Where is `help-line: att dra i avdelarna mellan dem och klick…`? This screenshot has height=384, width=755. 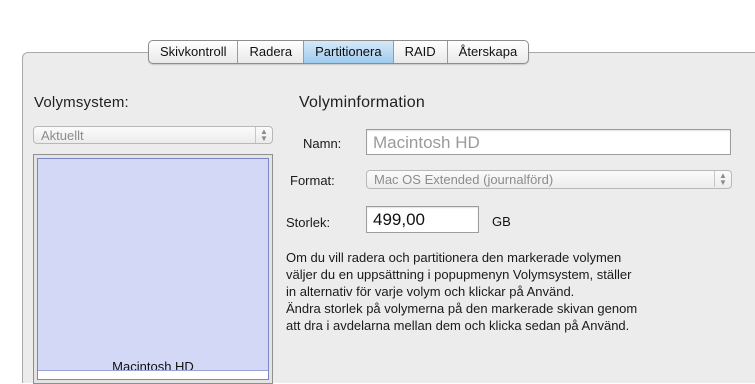
help-line: att dra i avdelarna mellan dem och klick… is located at coordinates (458, 325).